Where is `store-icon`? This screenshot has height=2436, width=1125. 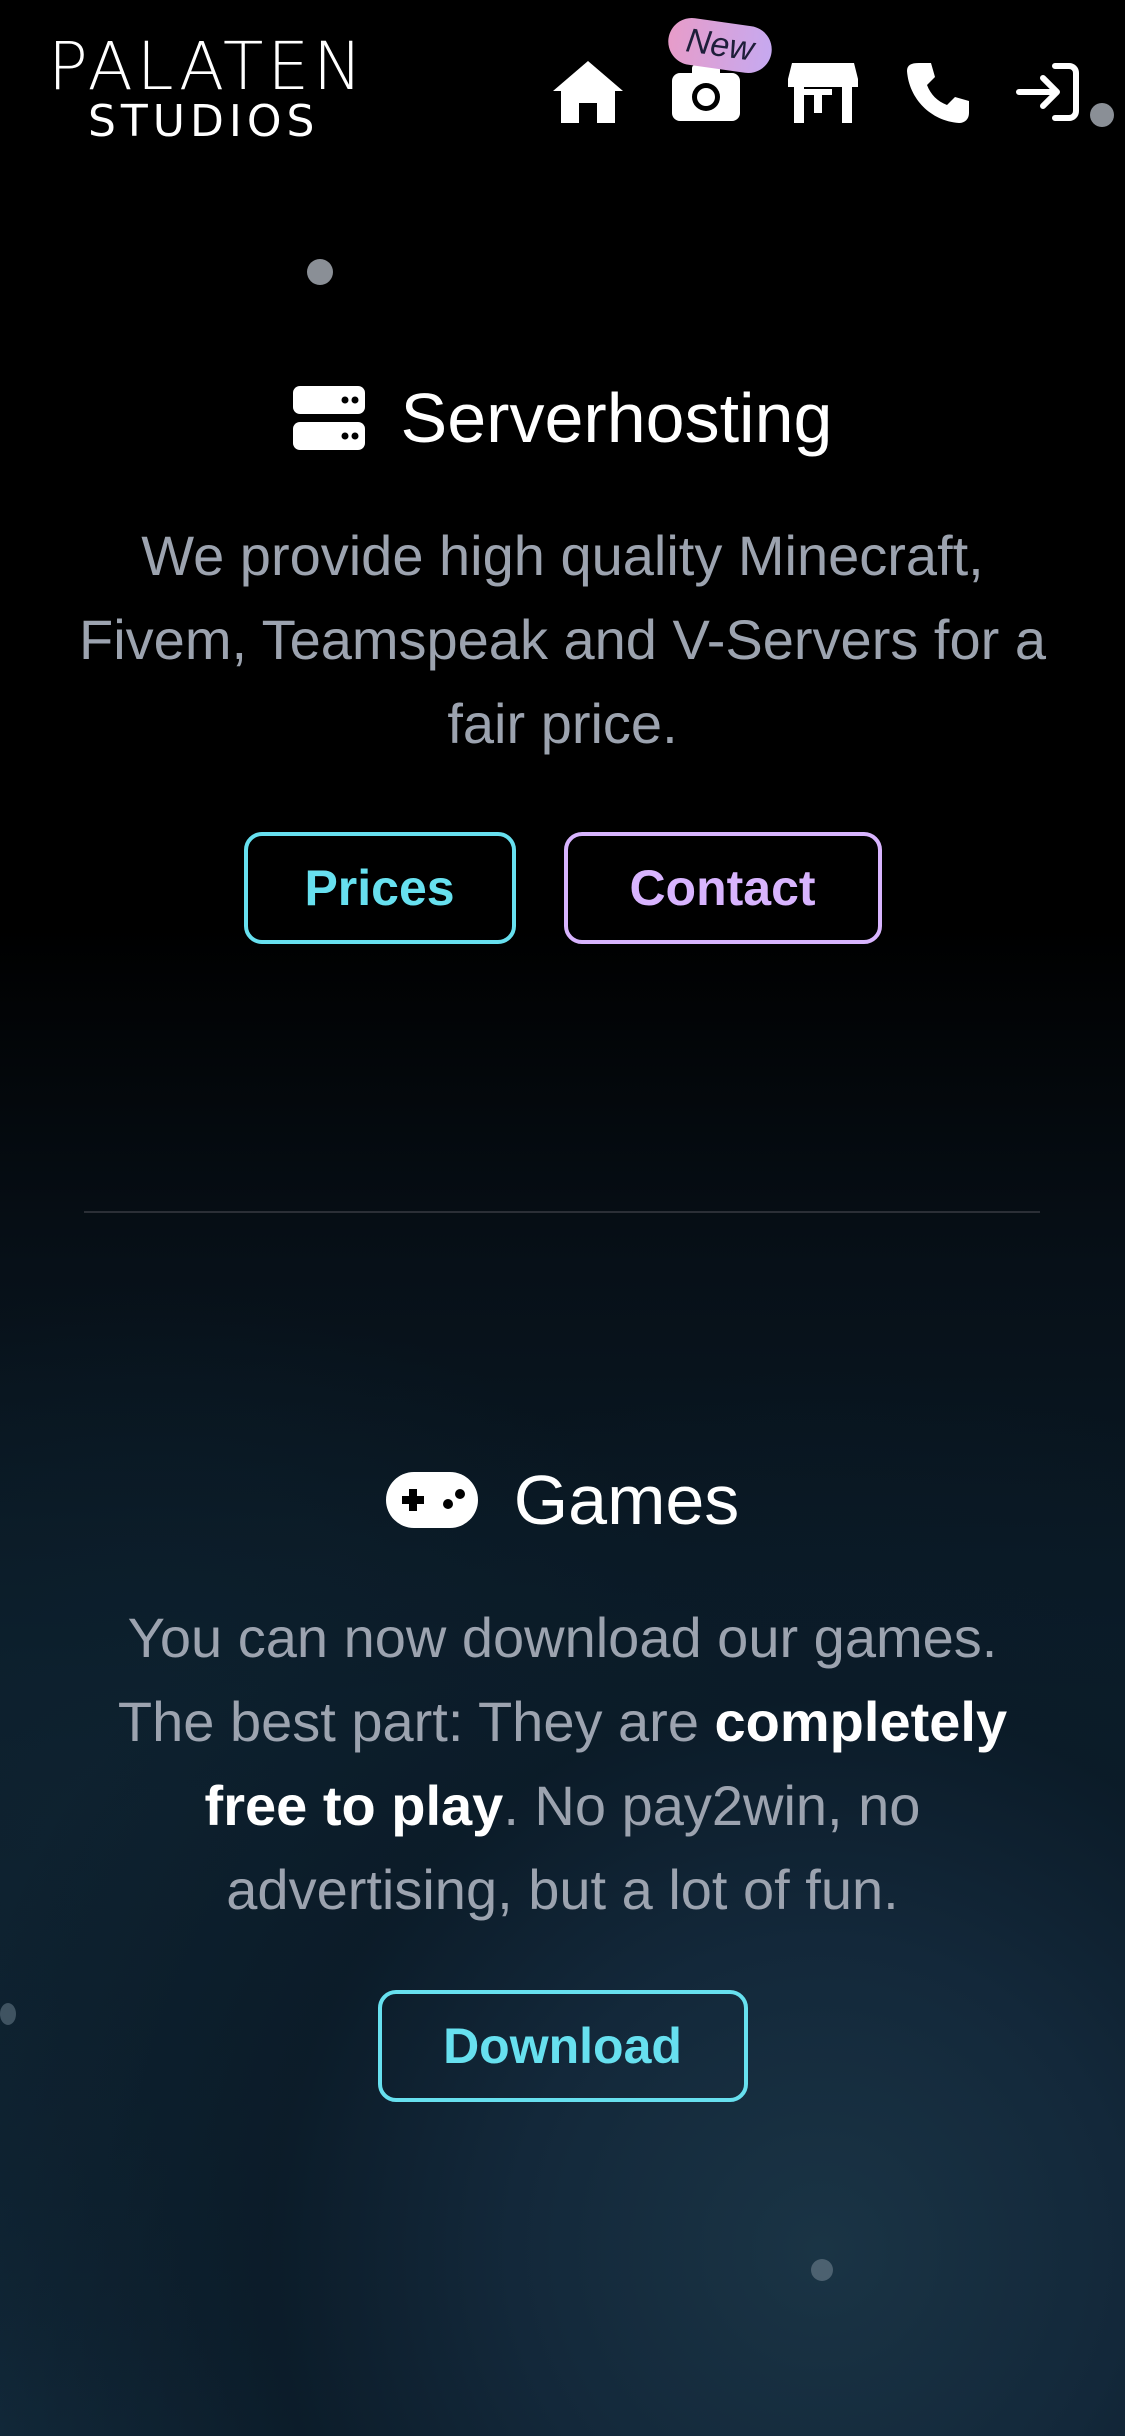
store-icon is located at coordinates (823, 93).